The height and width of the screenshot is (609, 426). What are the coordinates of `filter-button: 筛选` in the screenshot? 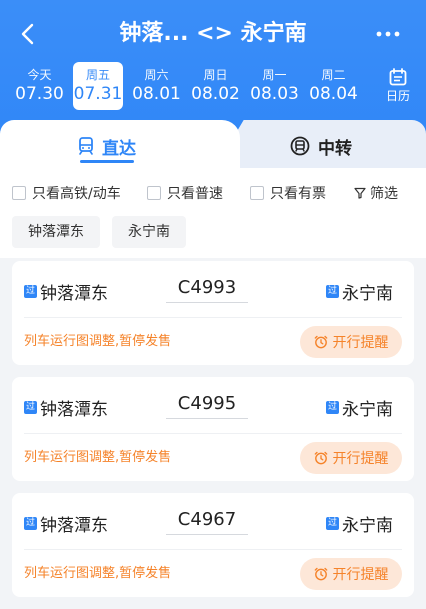 It's located at (376, 193).